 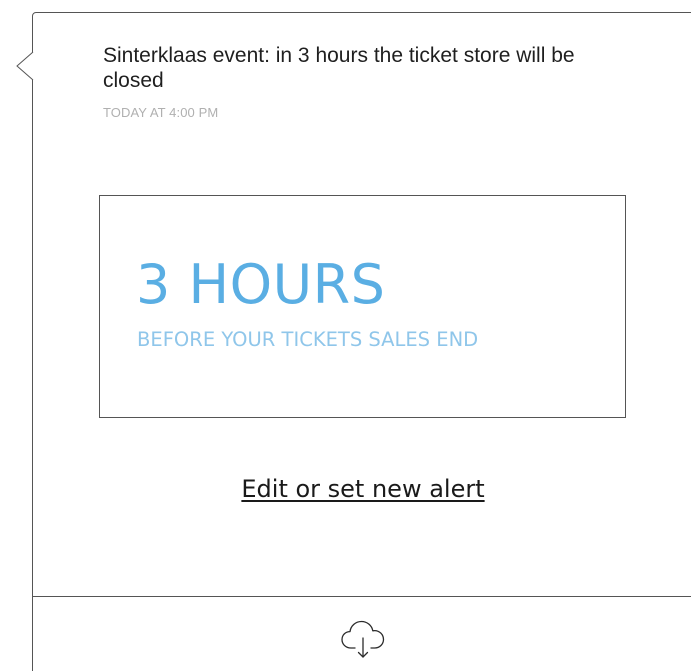 I want to click on cloud-download-icon, so click(x=363, y=639).